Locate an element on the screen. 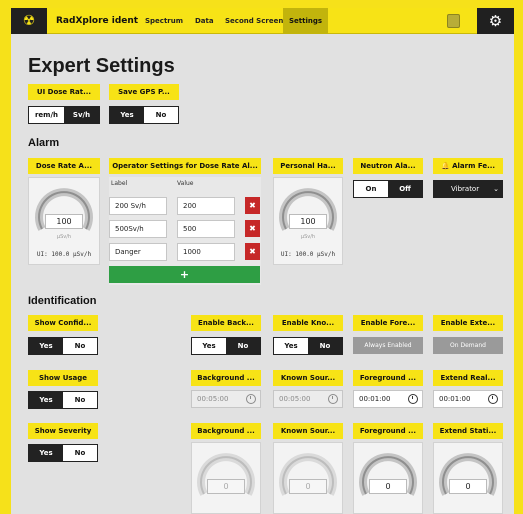  operator-value-header: Value is located at coordinates (185, 183).